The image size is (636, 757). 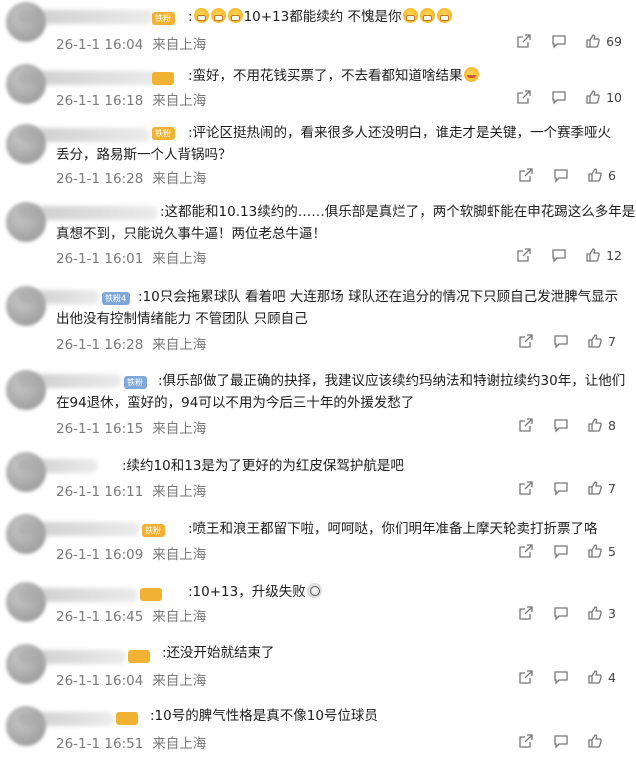 What do you see at coordinates (614, 41) in the screenshot?
I see `like-count: 69` at bounding box center [614, 41].